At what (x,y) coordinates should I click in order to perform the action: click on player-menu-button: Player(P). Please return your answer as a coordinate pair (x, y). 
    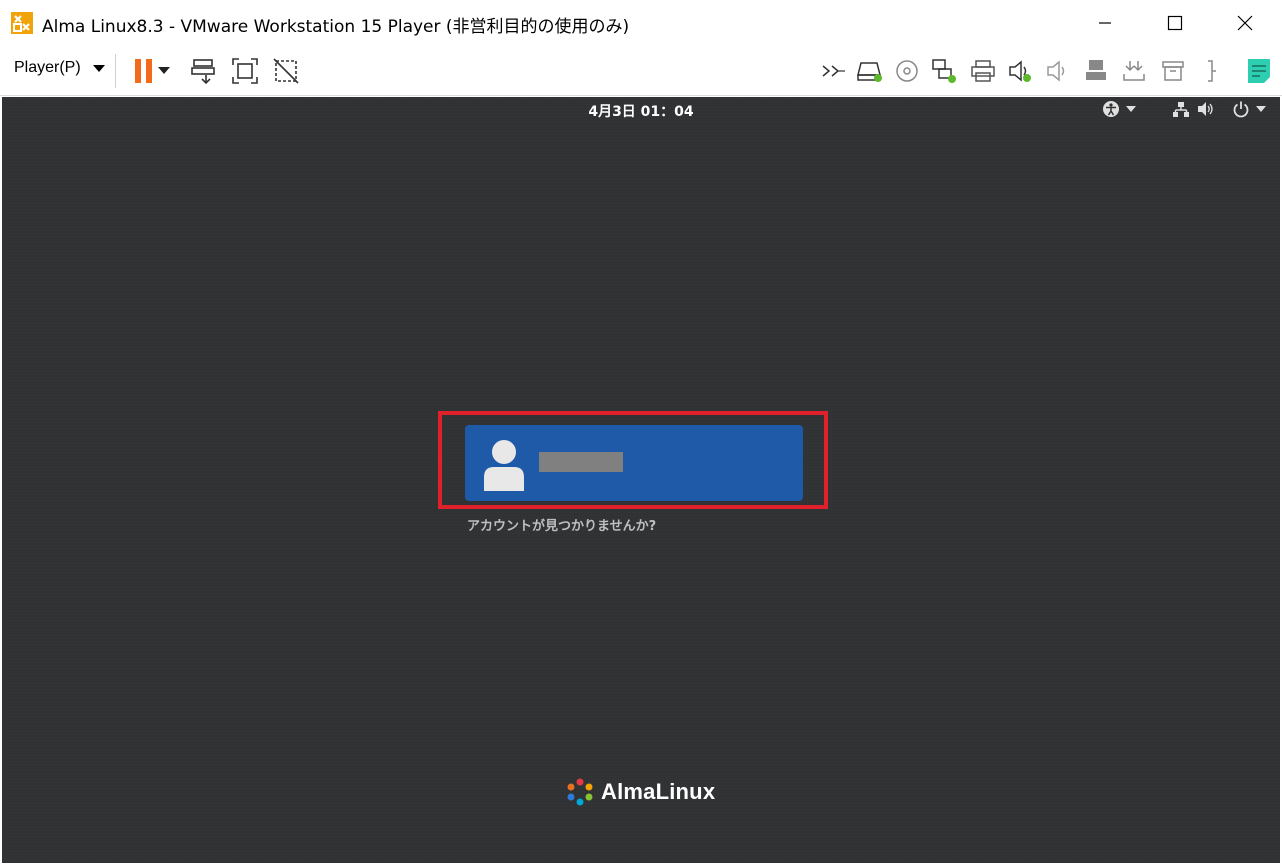
    Looking at the image, I should click on (59, 68).